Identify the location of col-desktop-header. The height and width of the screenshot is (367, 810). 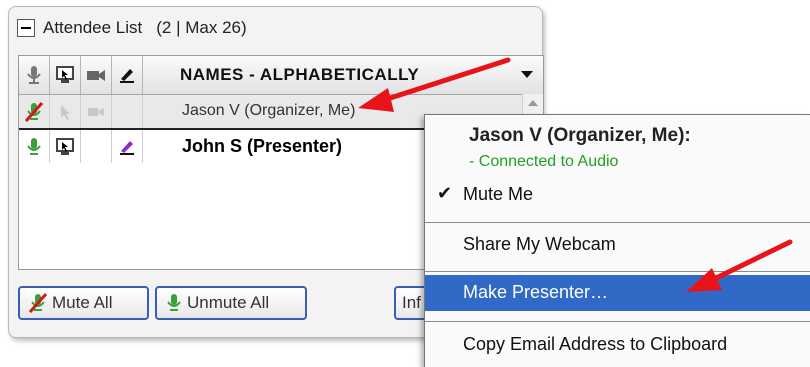
(65, 75).